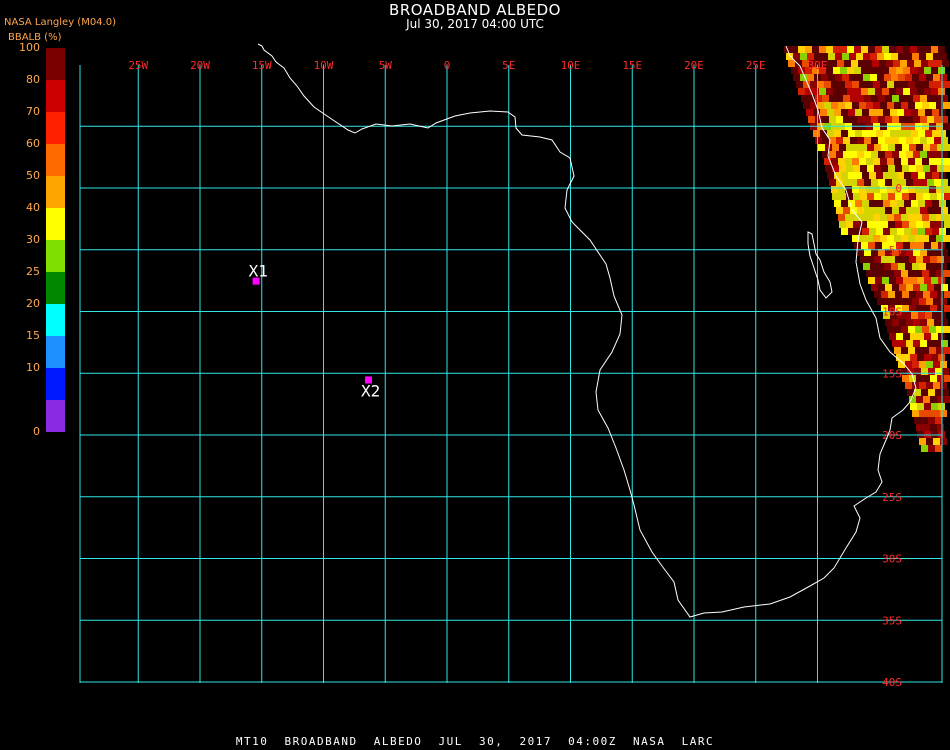 This screenshot has height=750, width=950. What do you see at coordinates (33, 303) in the screenshot?
I see `colorbar-level-label: 20` at bounding box center [33, 303].